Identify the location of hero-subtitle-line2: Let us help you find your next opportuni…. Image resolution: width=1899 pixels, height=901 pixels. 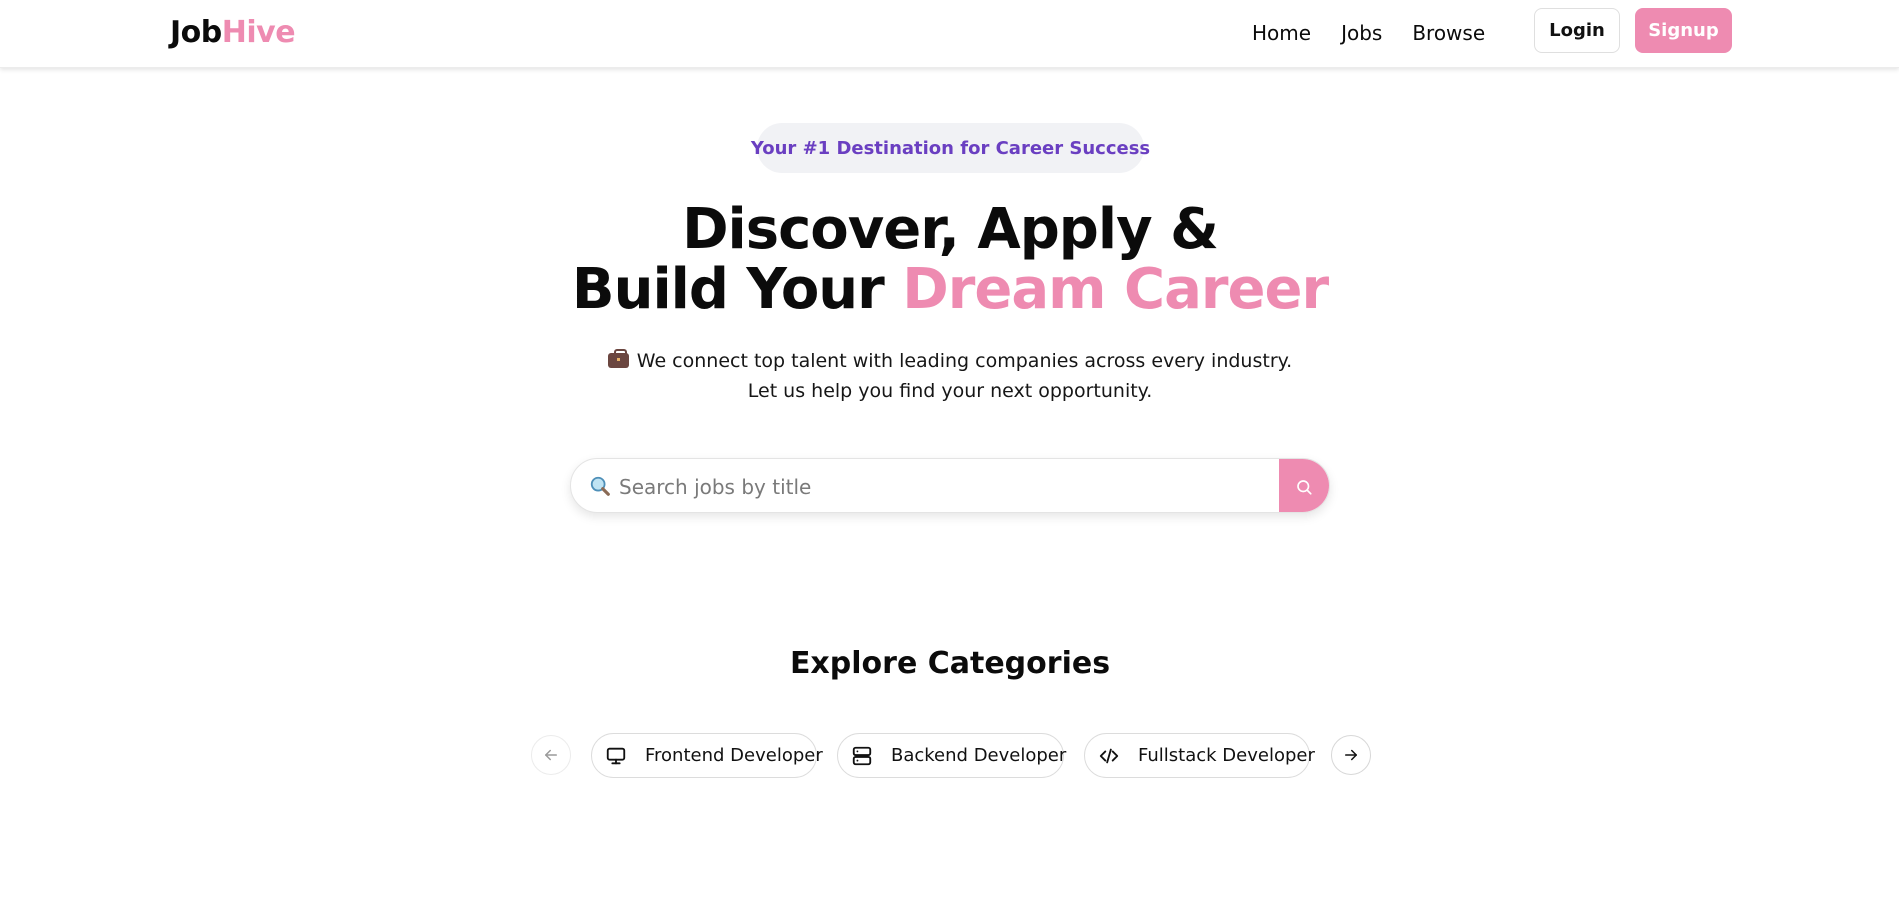
(950, 391).